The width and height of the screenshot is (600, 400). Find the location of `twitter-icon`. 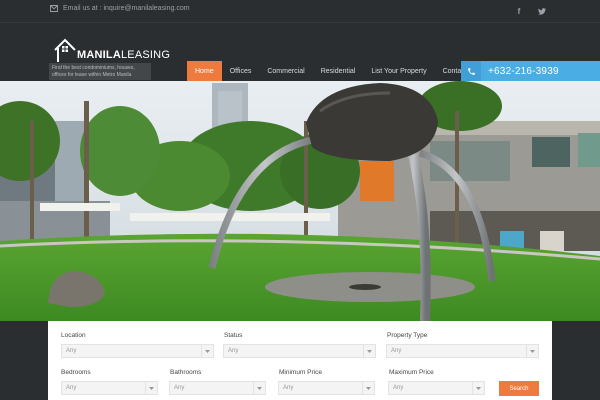

twitter-icon is located at coordinates (542, 11).